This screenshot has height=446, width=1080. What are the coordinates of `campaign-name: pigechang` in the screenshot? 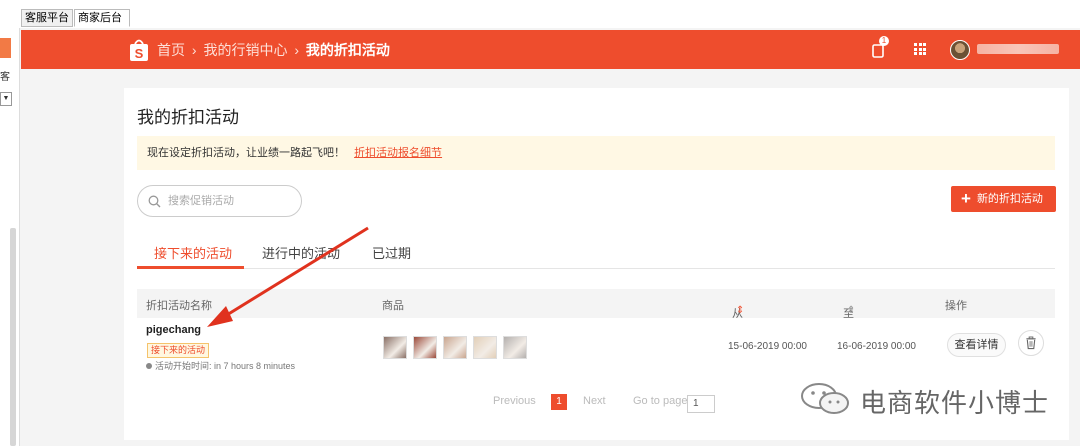 It's located at (173, 330).